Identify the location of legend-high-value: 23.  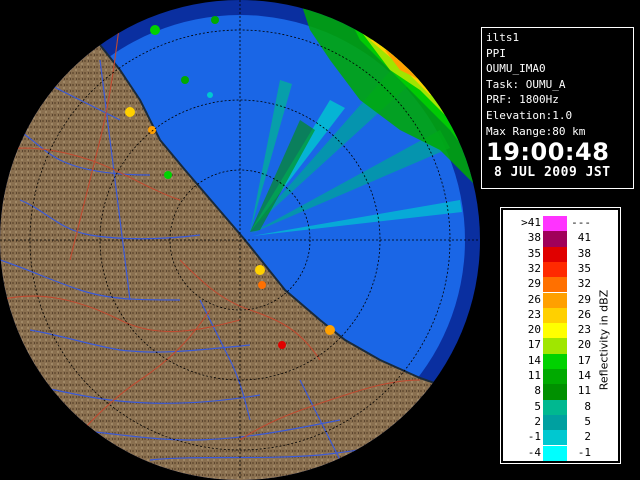
(584, 330).